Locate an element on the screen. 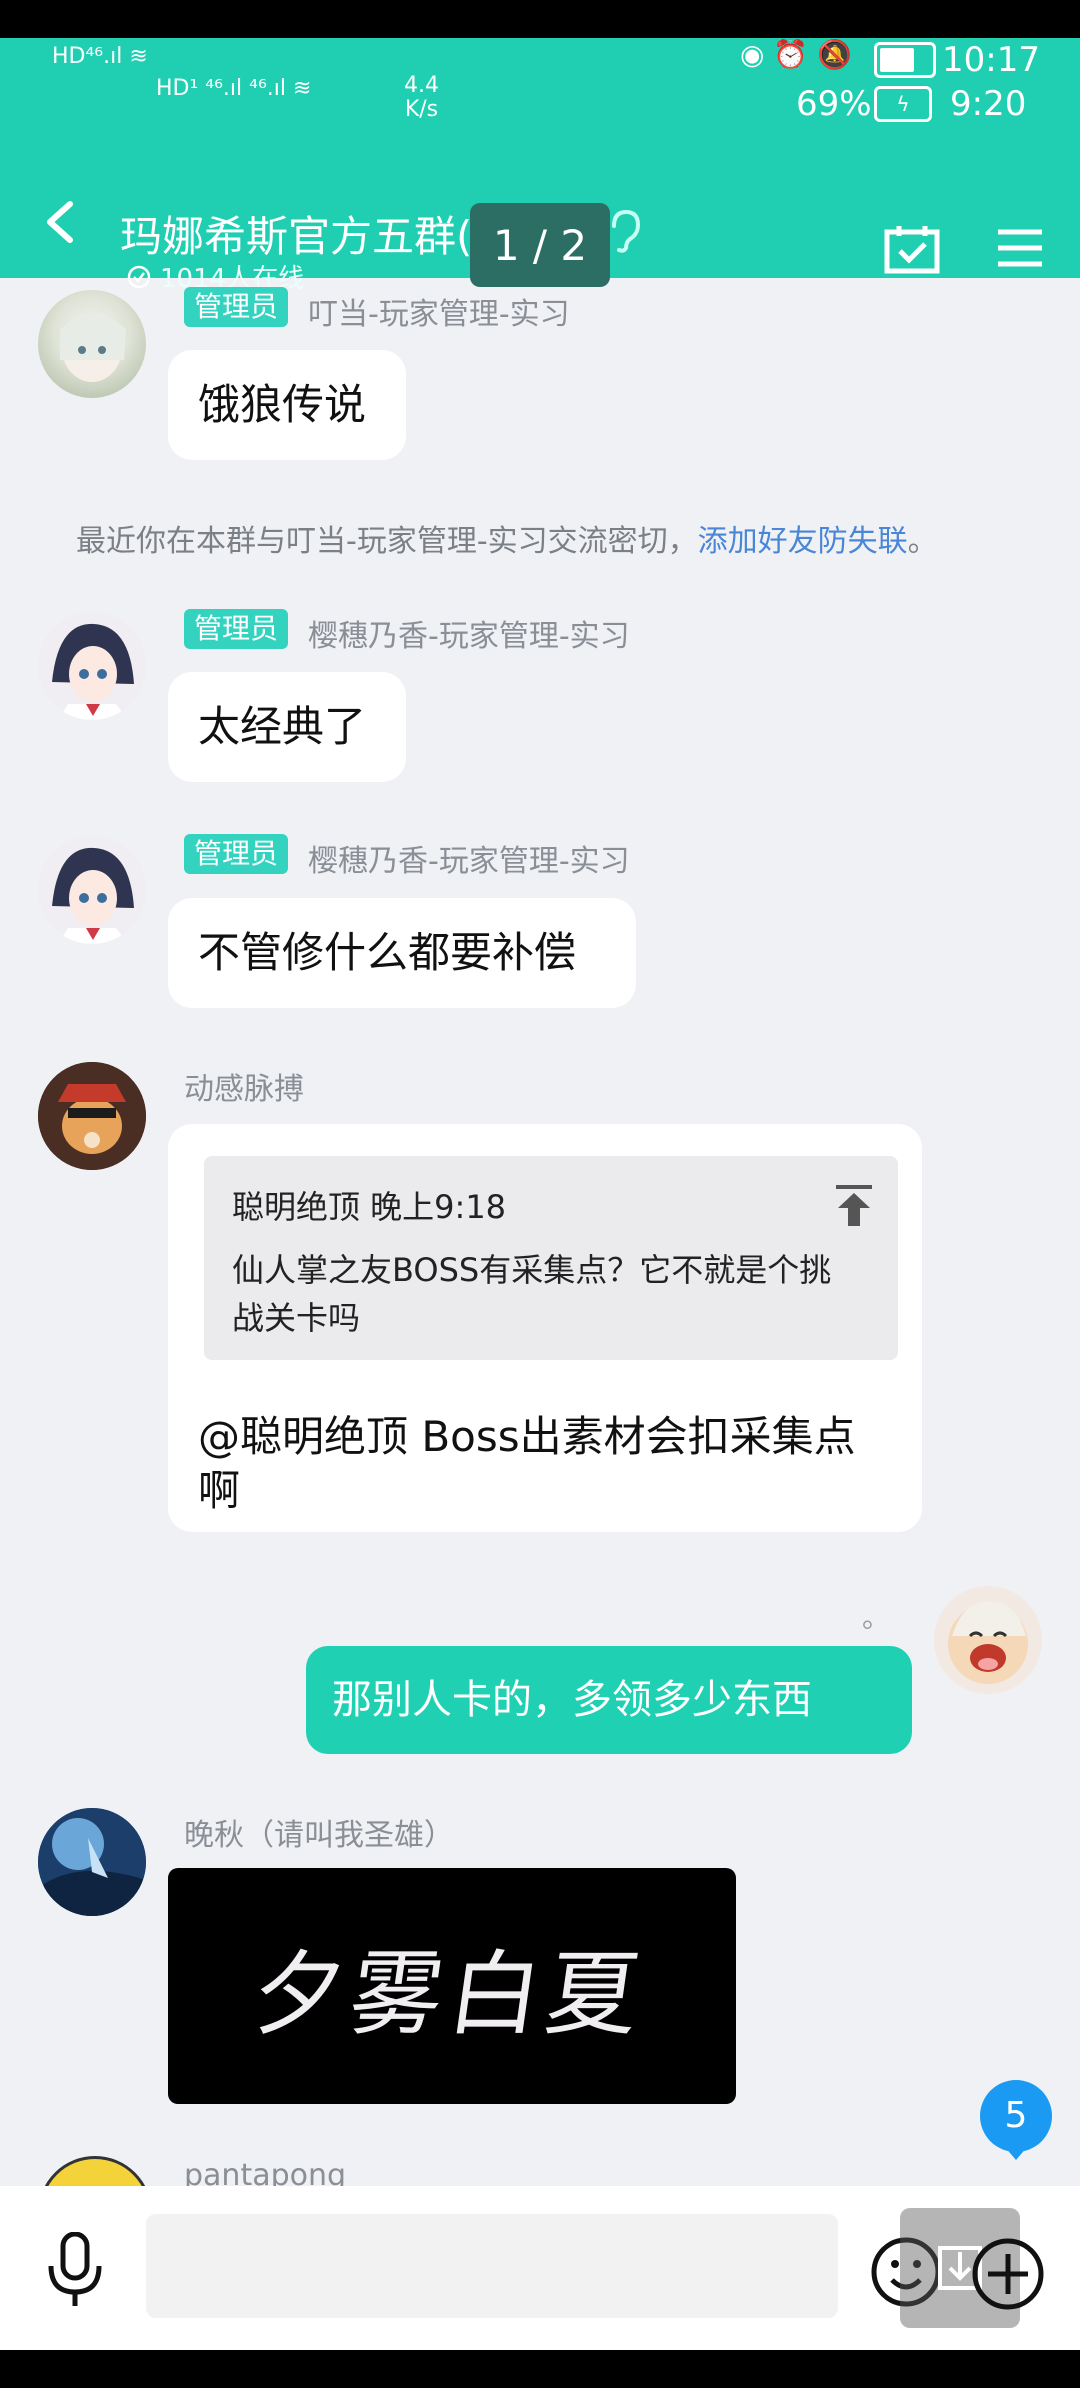 The height and width of the screenshot is (2388, 1080). net-speed: 4.4 K/s is located at coordinates (421, 98).